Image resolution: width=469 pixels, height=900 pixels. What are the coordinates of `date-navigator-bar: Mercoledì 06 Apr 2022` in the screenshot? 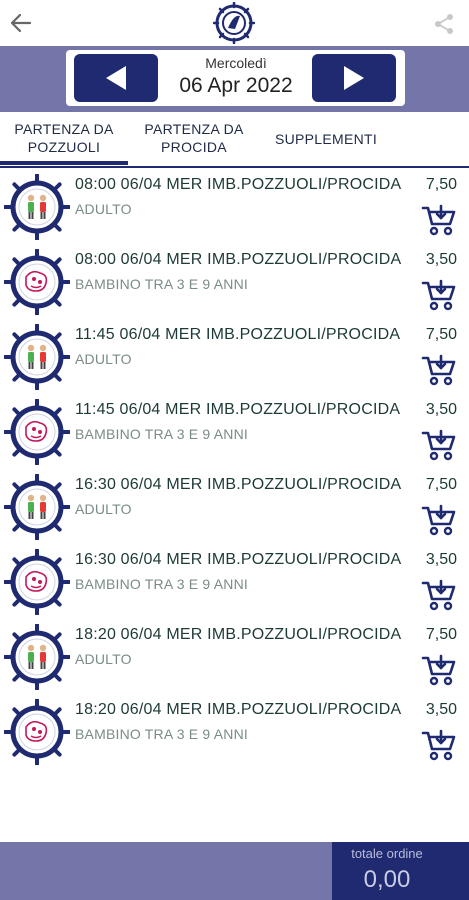 It's located at (234, 79).